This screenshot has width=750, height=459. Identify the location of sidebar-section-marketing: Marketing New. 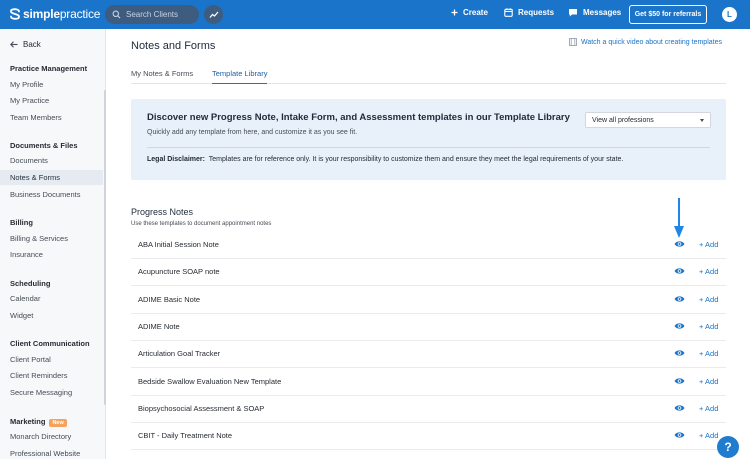
(38, 422).